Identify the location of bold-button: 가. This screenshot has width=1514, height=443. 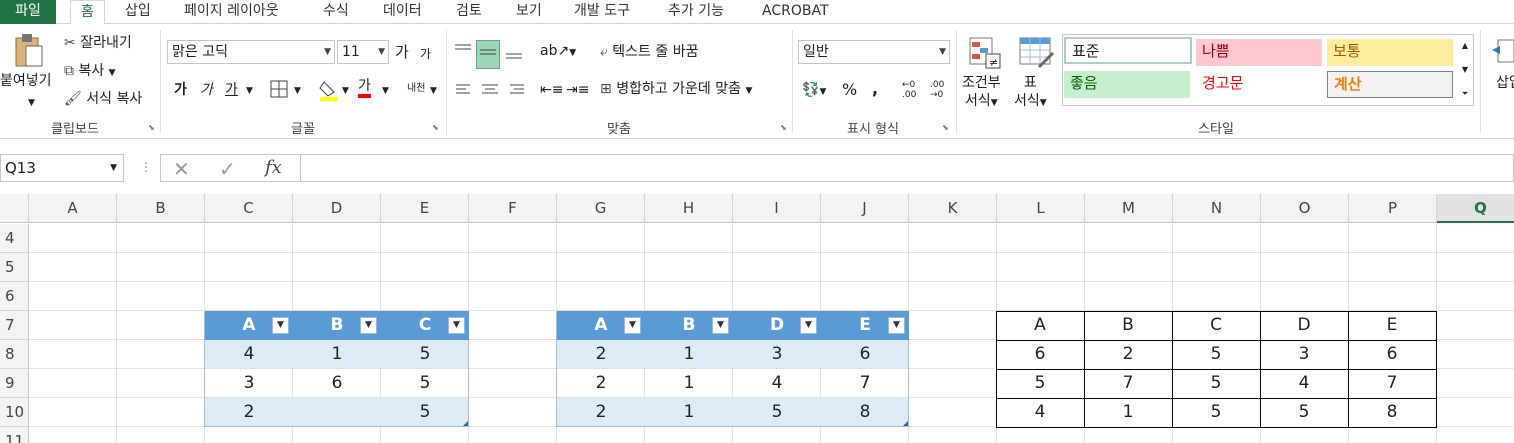
(180, 90).